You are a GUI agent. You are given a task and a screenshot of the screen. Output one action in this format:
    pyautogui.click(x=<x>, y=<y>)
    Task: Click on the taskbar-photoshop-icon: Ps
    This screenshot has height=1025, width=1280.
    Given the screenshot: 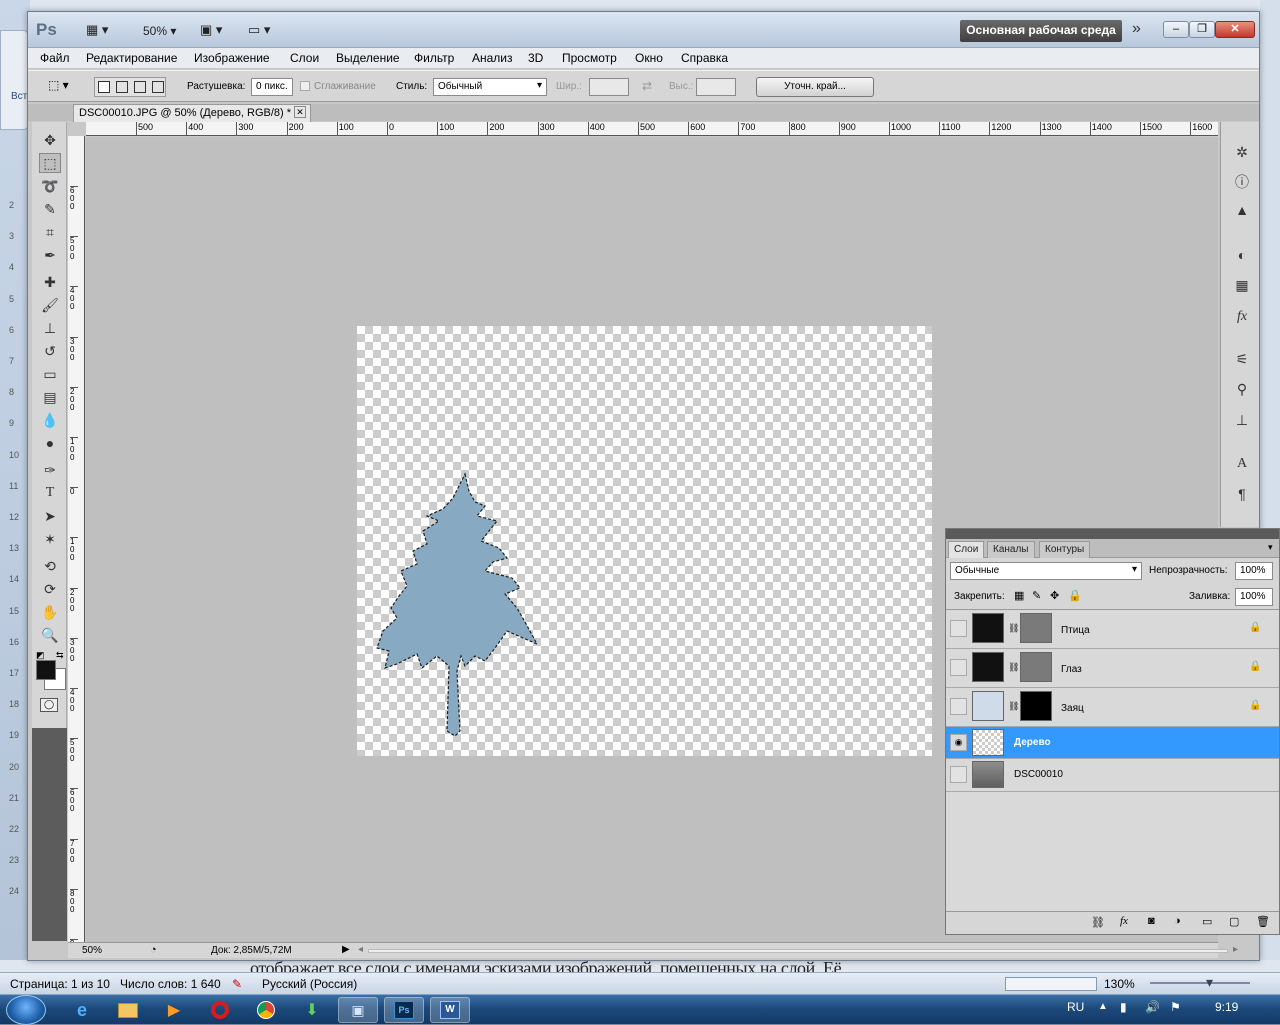 What is the action you would take?
    pyautogui.click(x=404, y=1010)
    